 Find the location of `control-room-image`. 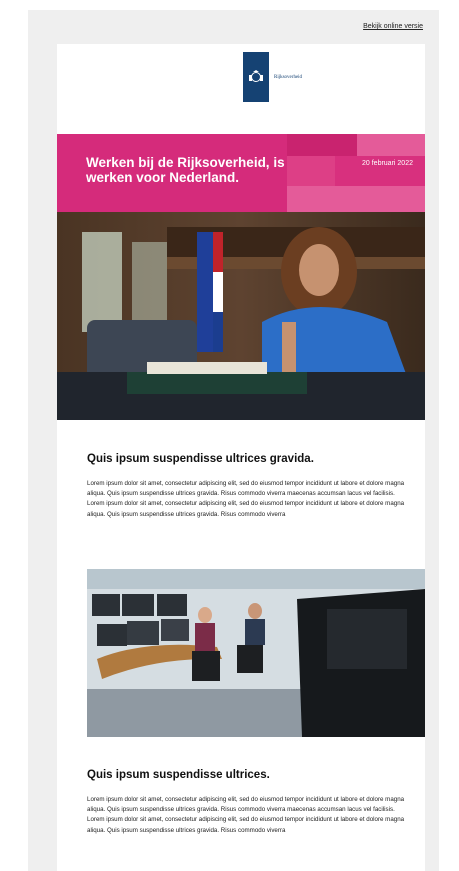

control-room-image is located at coordinates (256, 653).